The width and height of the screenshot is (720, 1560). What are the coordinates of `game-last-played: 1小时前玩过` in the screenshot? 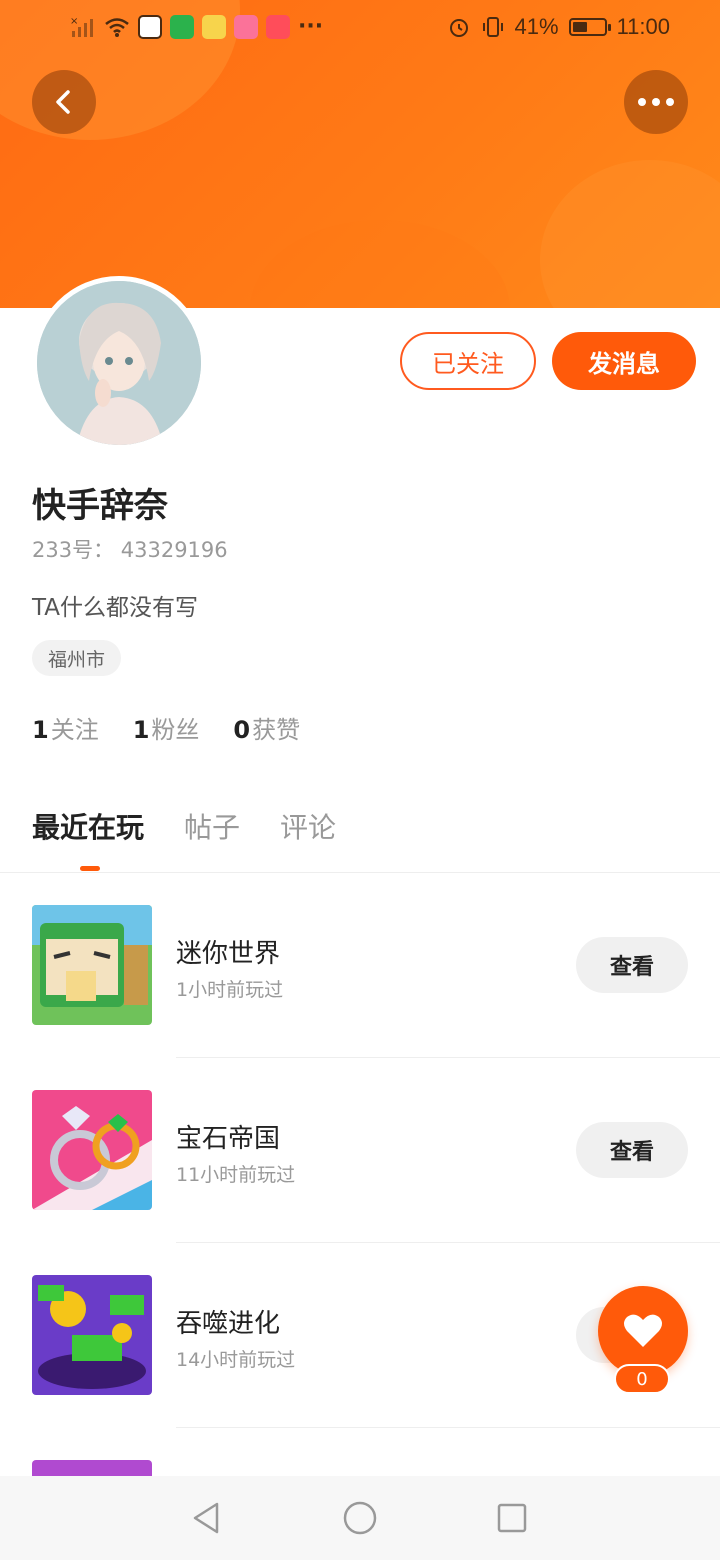 It's located at (230, 990).